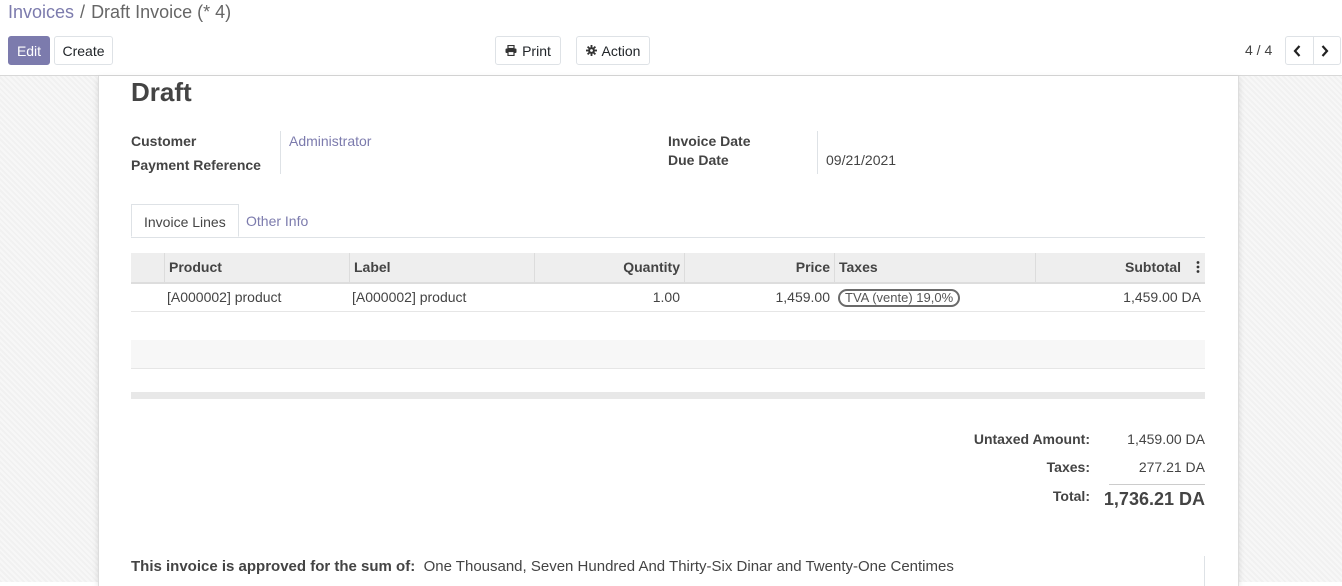 The image size is (1342, 586). I want to click on pager-next-button, so click(1327, 50).